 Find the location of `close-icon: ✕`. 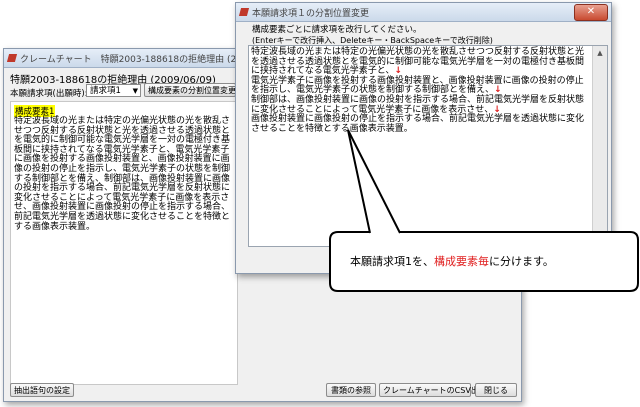

close-icon: ✕ is located at coordinates (591, 11).